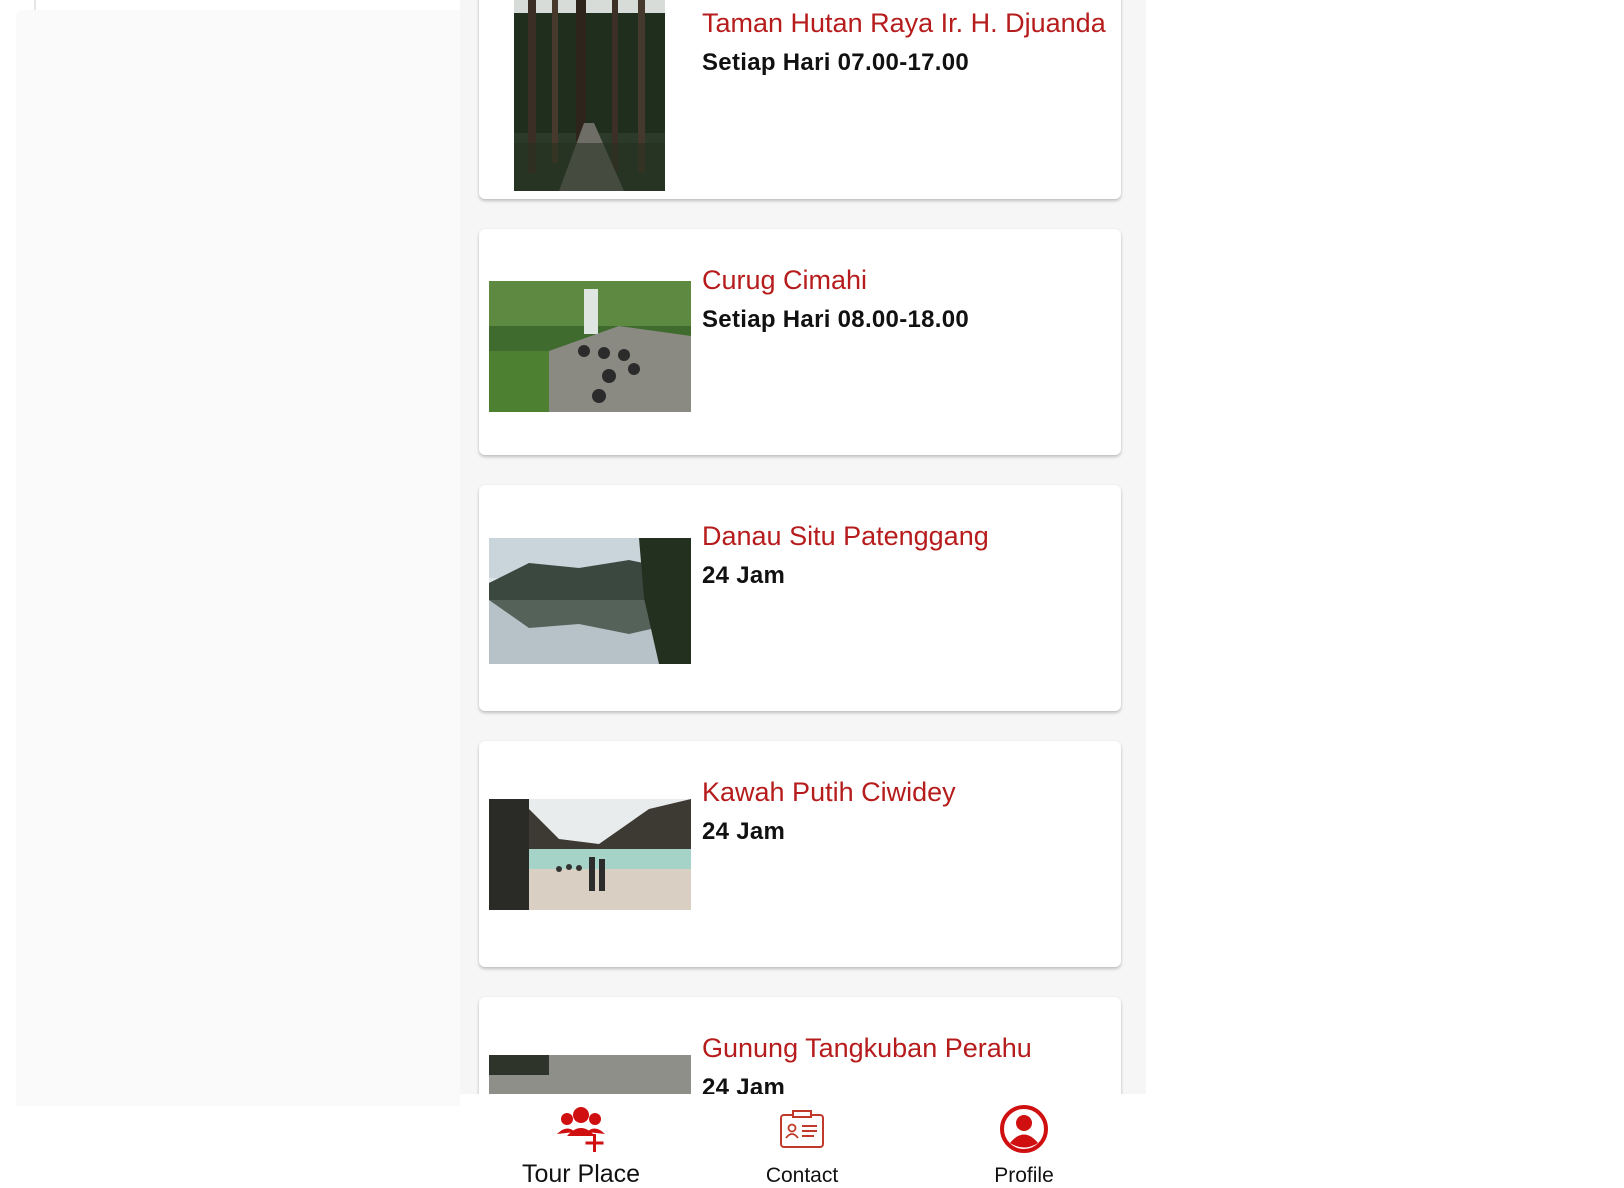  I want to click on nav-profile: Profile, so click(1024, 1141).